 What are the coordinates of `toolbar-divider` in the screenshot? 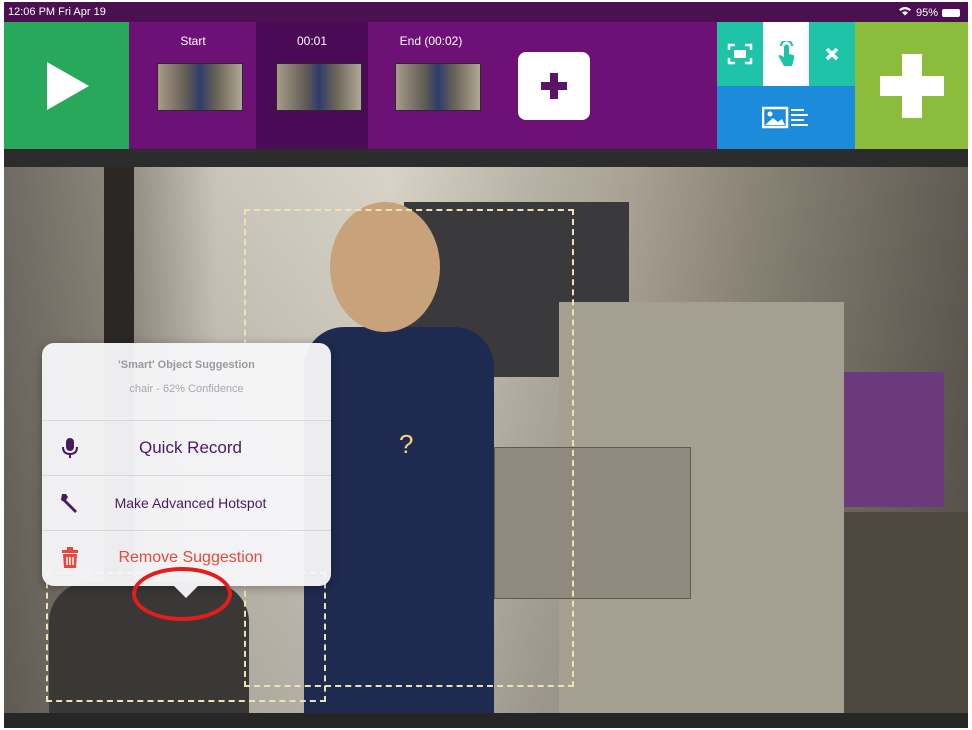 It's located at (486, 158).